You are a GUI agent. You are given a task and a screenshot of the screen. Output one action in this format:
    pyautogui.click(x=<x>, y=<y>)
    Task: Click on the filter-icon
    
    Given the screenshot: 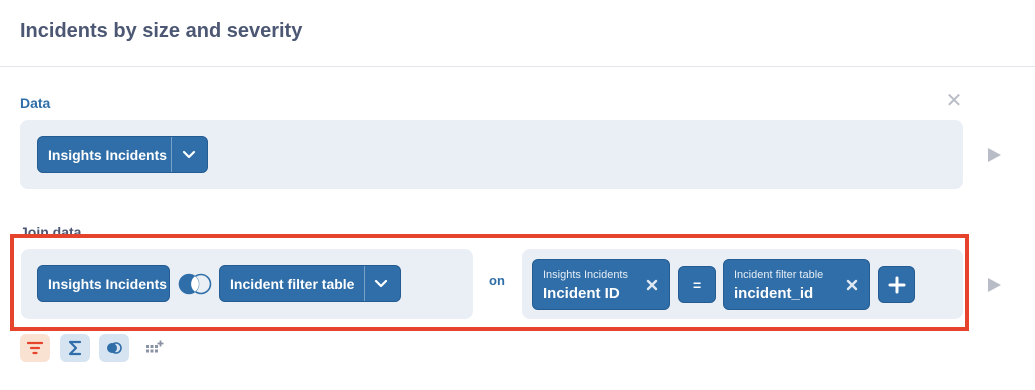 What is the action you would take?
    pyautogui.click(x=35, y=348)
    